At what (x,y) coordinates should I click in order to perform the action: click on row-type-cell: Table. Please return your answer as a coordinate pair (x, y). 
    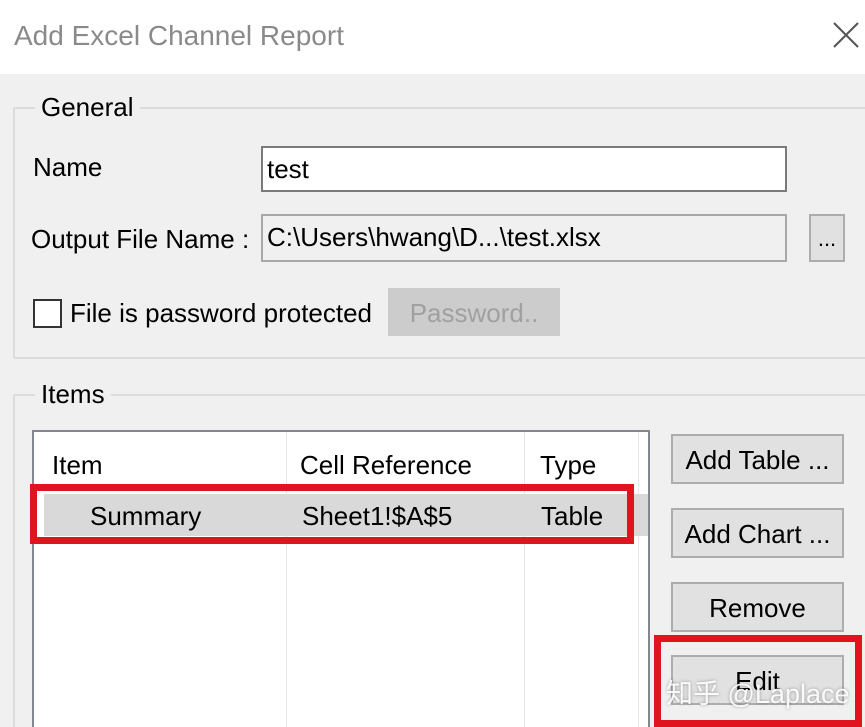
    Looking at the image, I should click on (572, 516).